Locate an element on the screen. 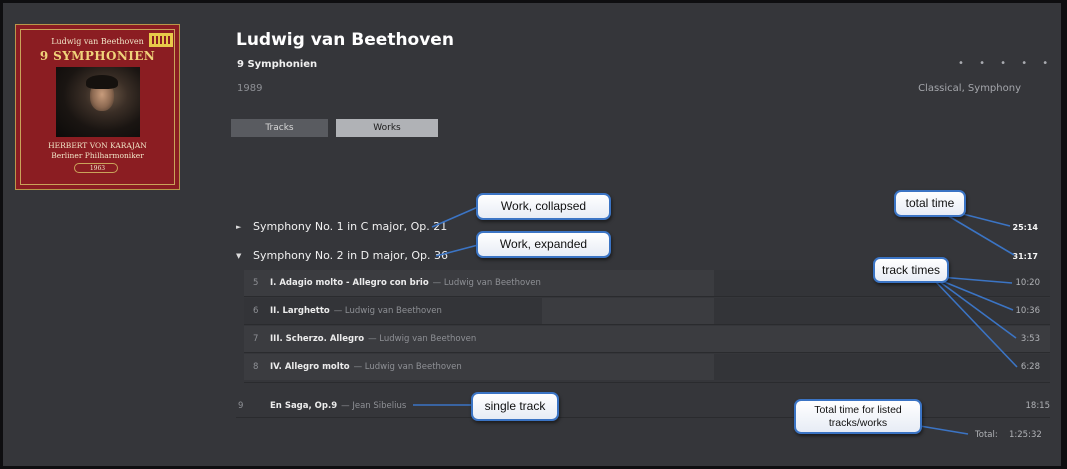  cover-conductor: HERBERT VON KARAJAN is located at coordinates (97, 145).